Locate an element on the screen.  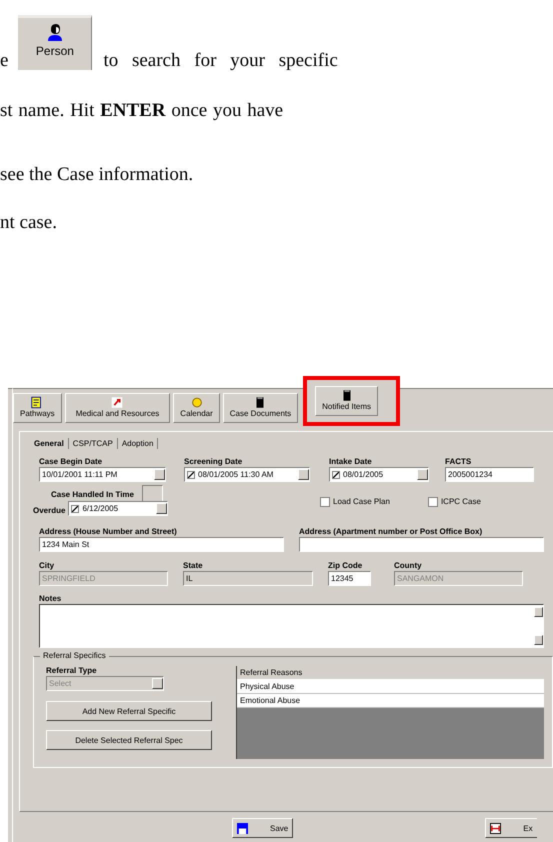
scroll-up-button is located at coordinates (538, 612).